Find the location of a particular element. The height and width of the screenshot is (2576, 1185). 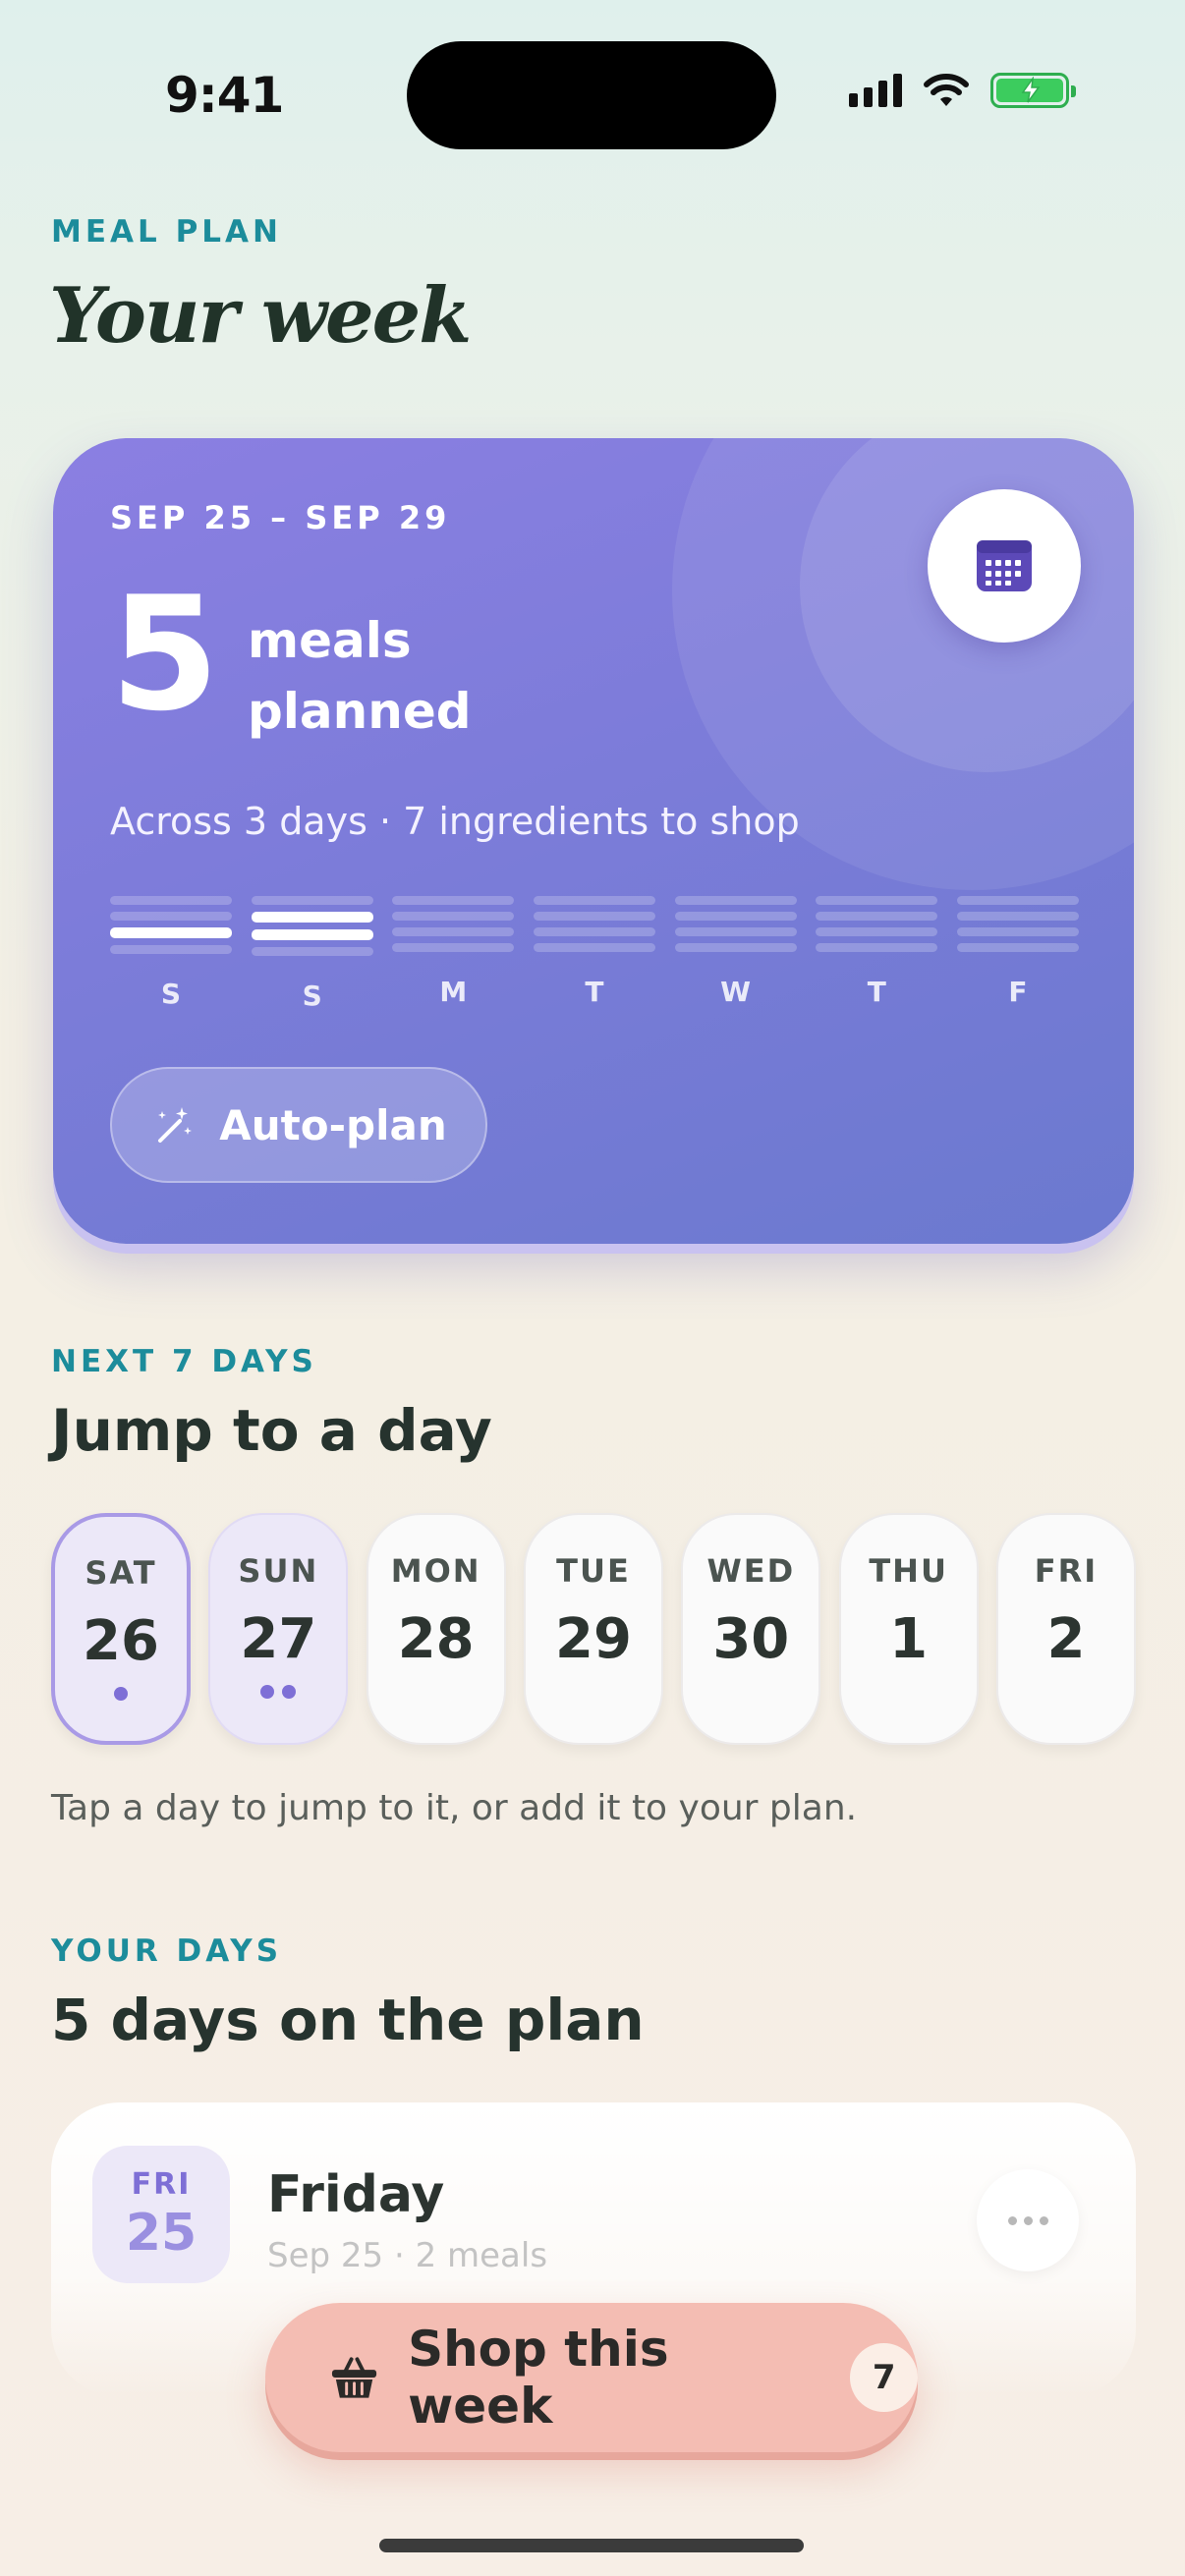

day-picker: SAT 26 SUN 27 MON 28 TUE 29 WED 30 THU 1 FRI 2 is located at coordinates (594, 1629).